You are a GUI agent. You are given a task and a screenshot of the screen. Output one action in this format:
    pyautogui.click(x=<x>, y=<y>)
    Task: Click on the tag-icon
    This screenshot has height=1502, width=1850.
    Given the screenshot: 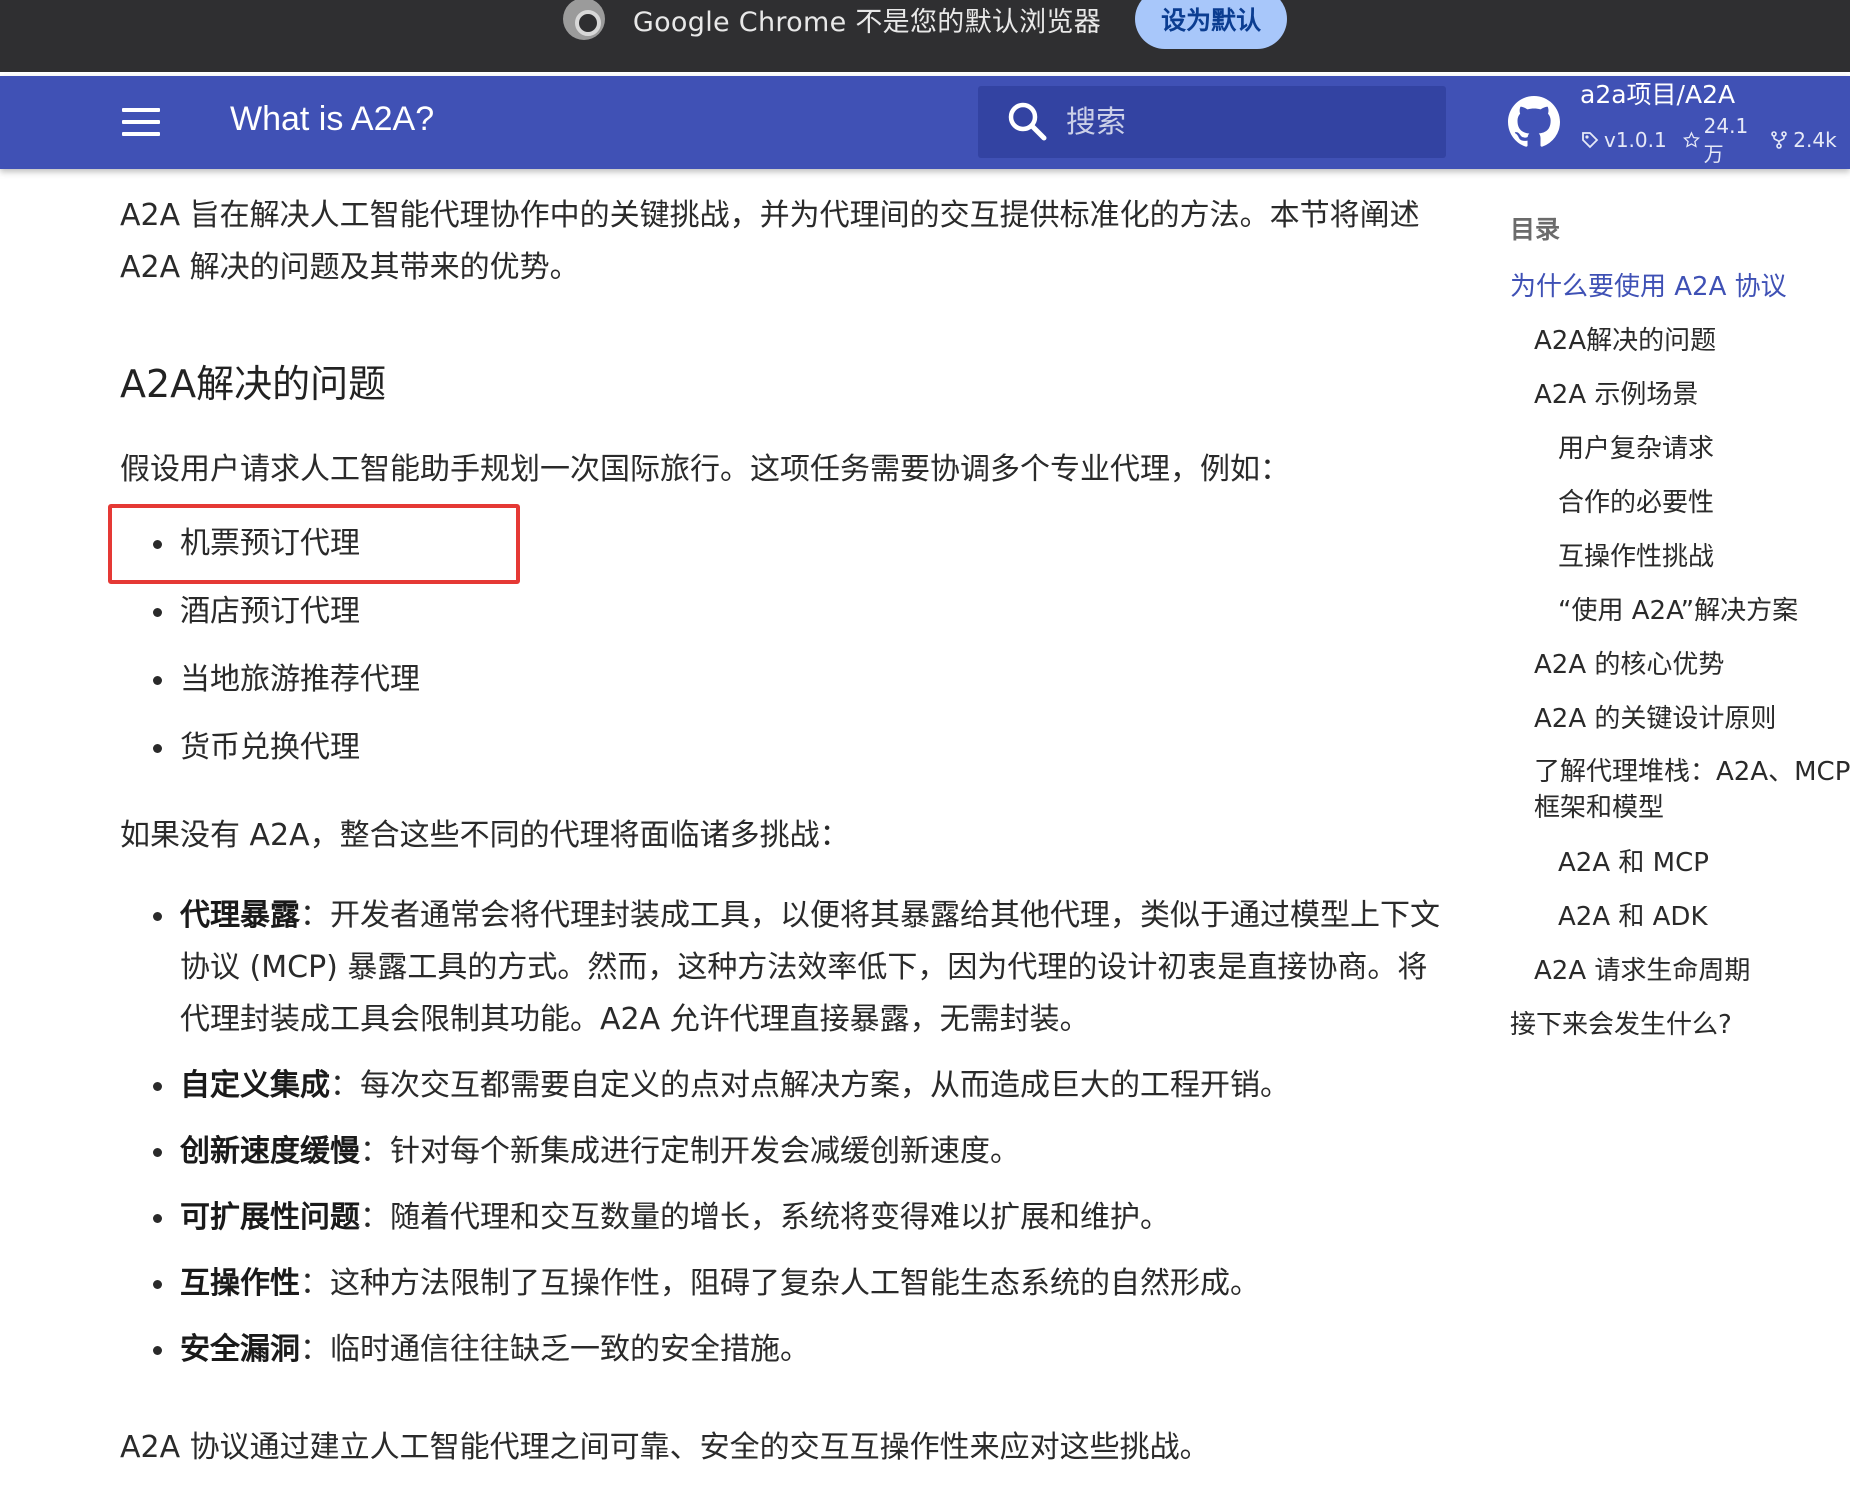 What is the action you would take?
    pyautogui.click(x=1590, y=140)
    